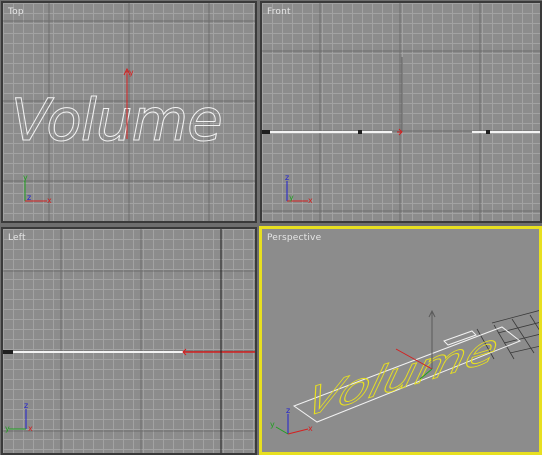 This screenshot has width=542, height=455. What do you see at coordinates (279, 12) in the screenshot?
I see `viewport-label-front: Front` at bounding box center [279, 12].